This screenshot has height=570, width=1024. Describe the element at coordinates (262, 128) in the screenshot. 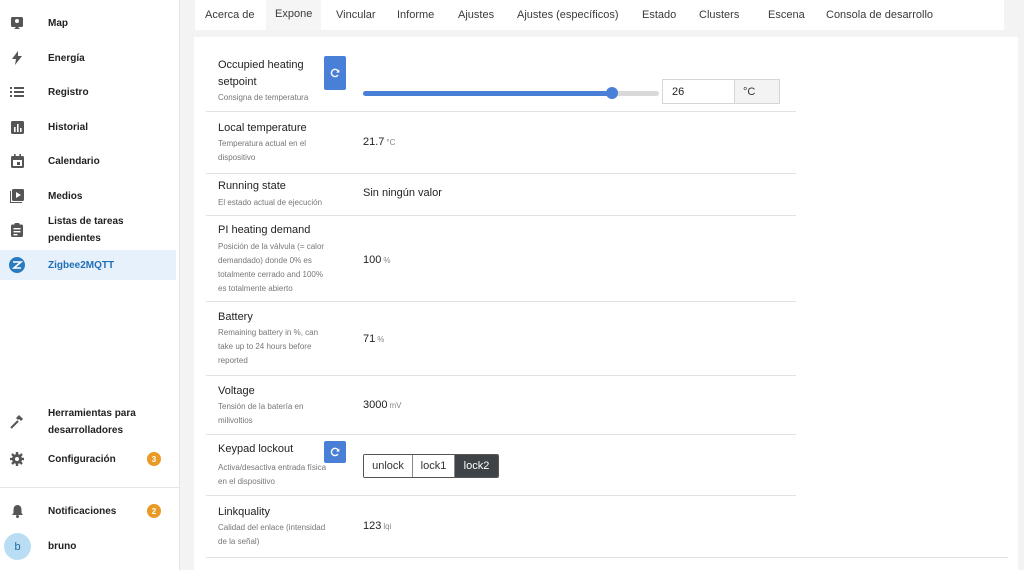

I see `local-temperature-title: Local temperature` at that location.